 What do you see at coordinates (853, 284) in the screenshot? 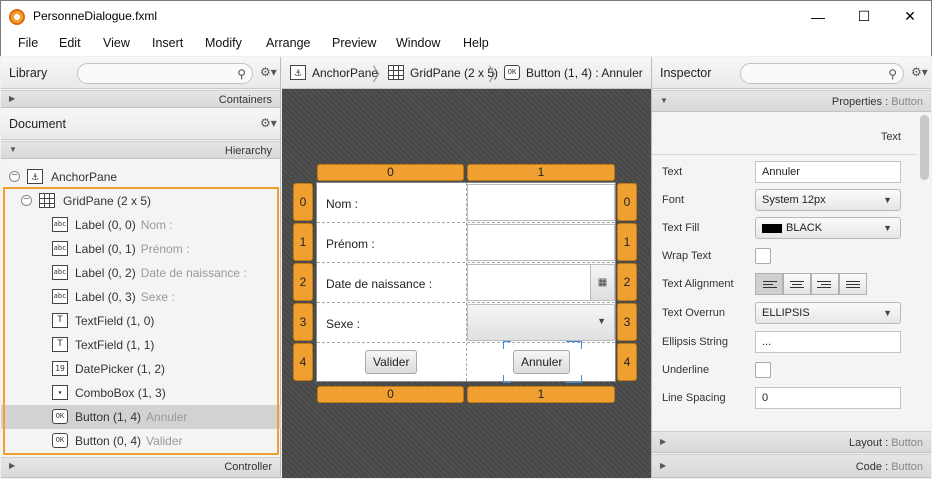
I see `align-justify-icon` at bounding box center [853, 284].